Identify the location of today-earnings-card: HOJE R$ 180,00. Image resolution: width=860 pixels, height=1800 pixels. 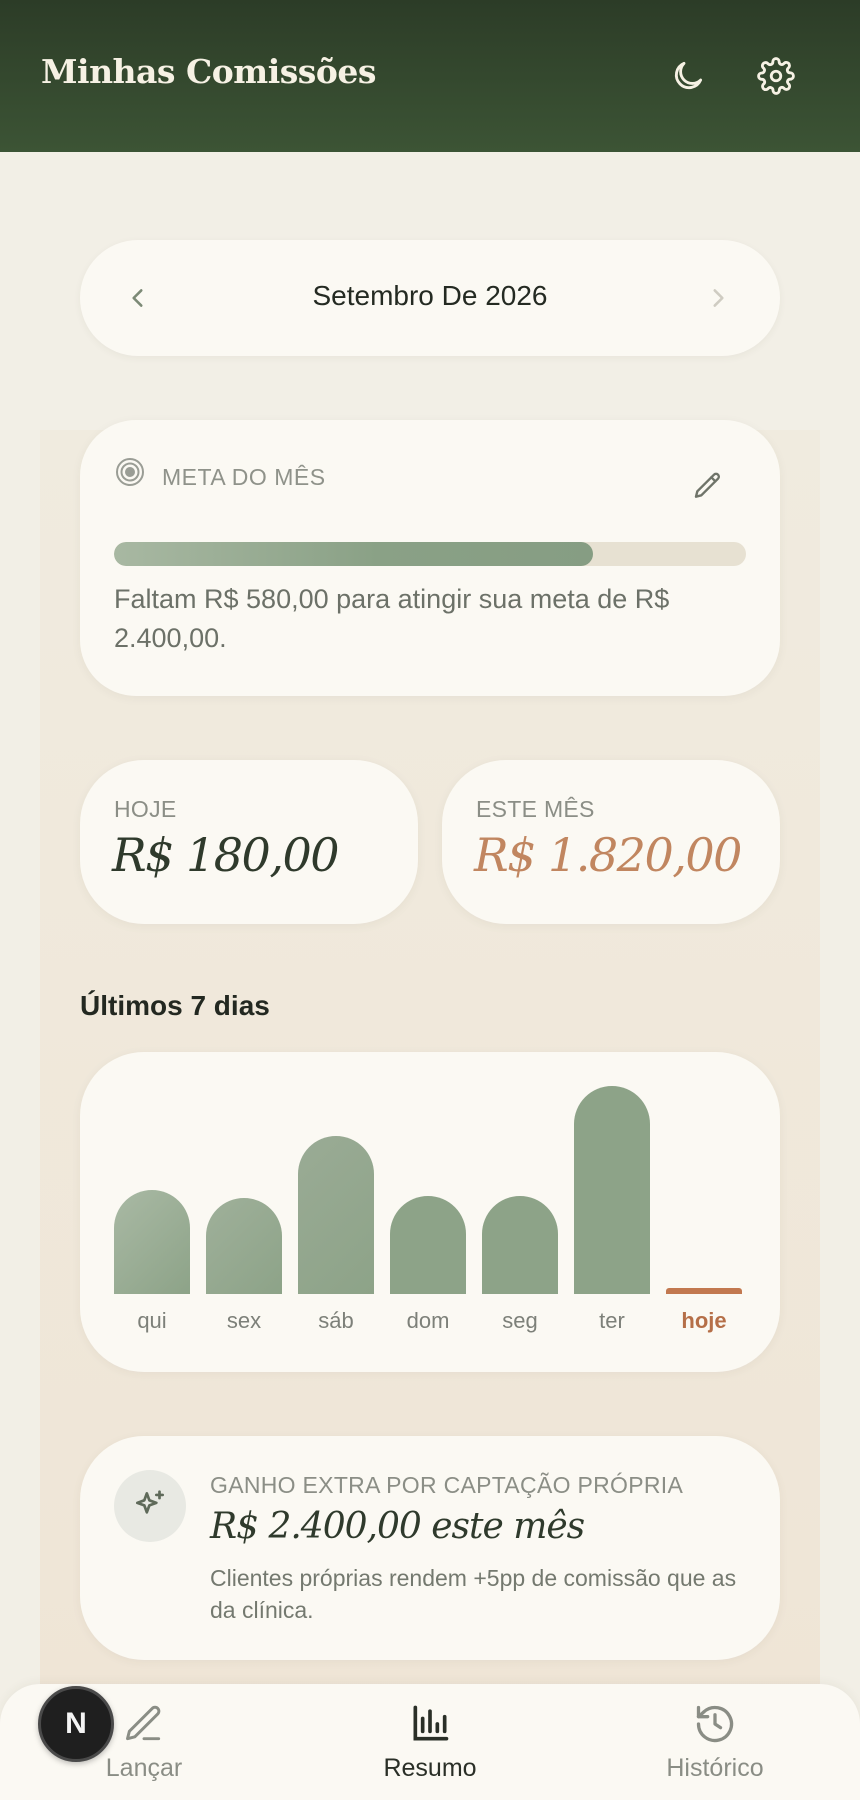
(249, 842).